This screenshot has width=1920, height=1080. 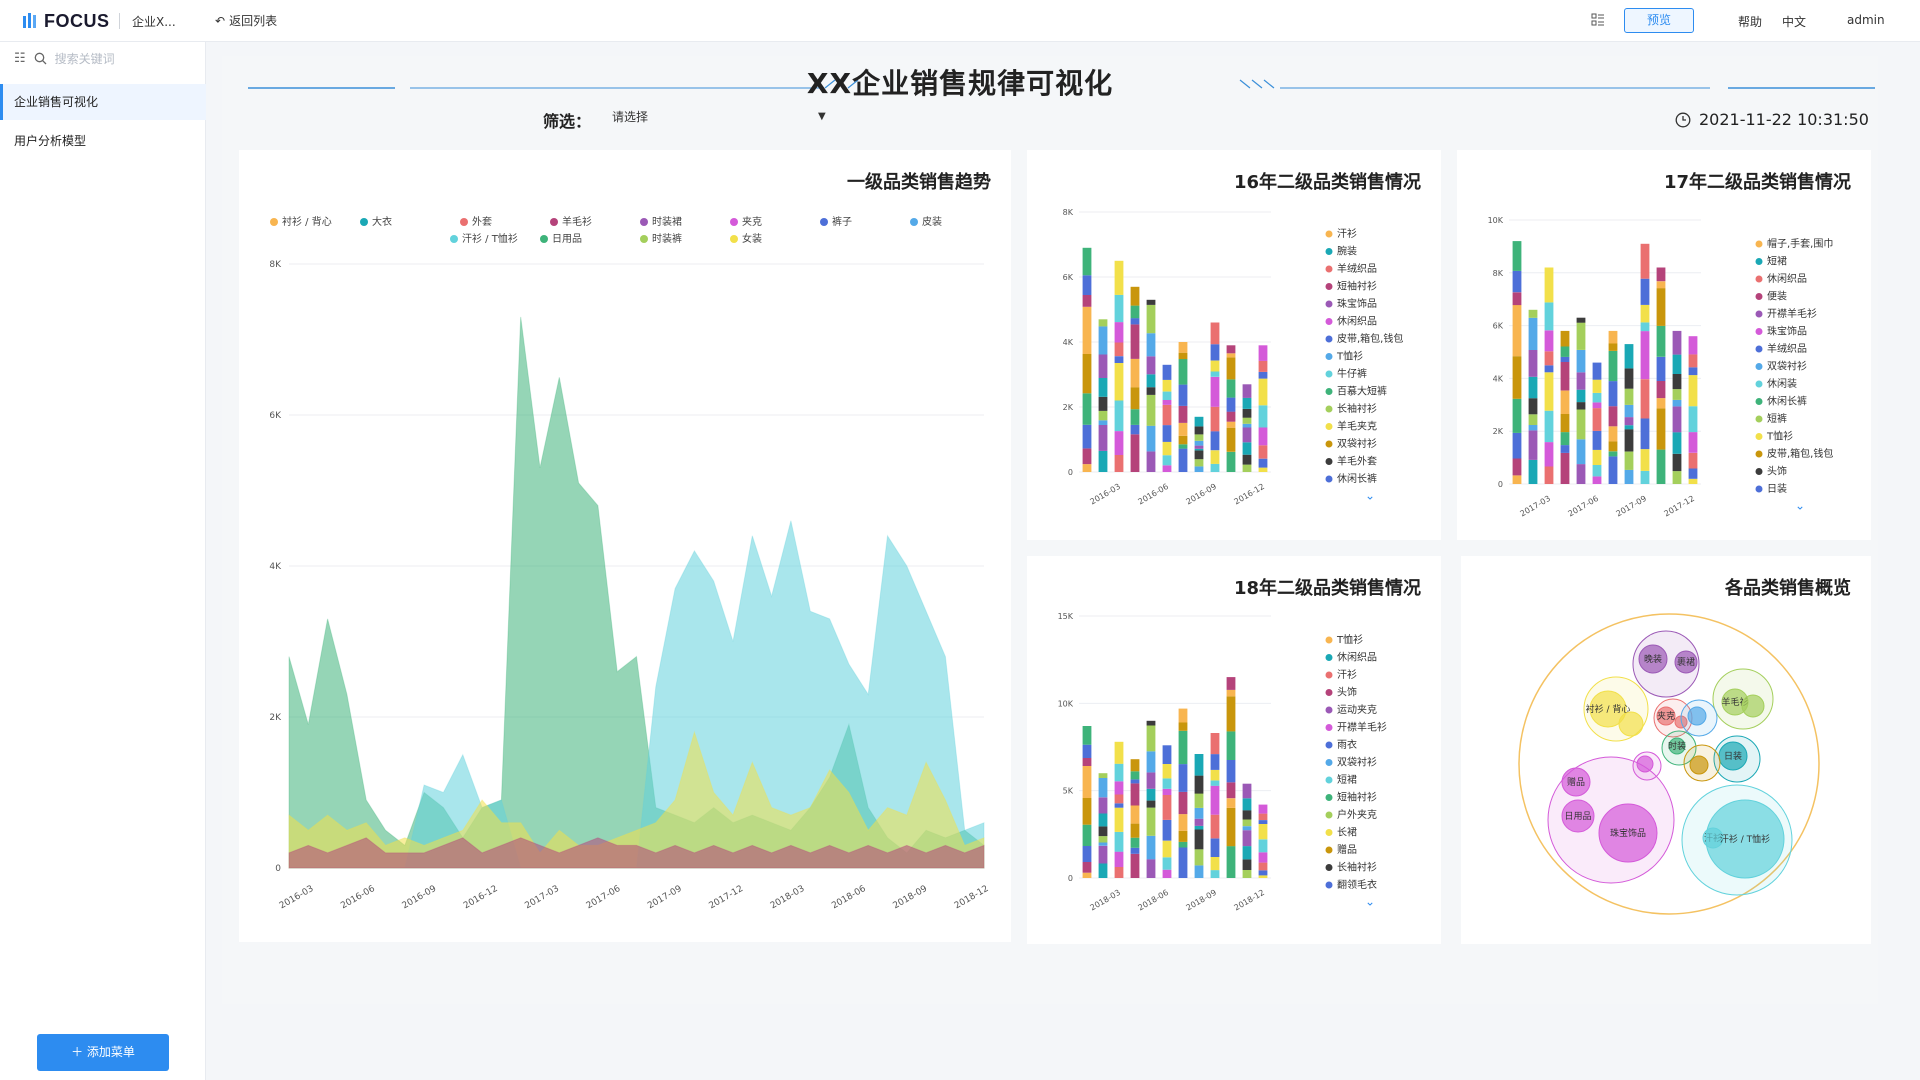 What do you see at coordinates (746, 238) in the screenshot?
I see `legend-item: 女装` at bounding box center [746, 238].